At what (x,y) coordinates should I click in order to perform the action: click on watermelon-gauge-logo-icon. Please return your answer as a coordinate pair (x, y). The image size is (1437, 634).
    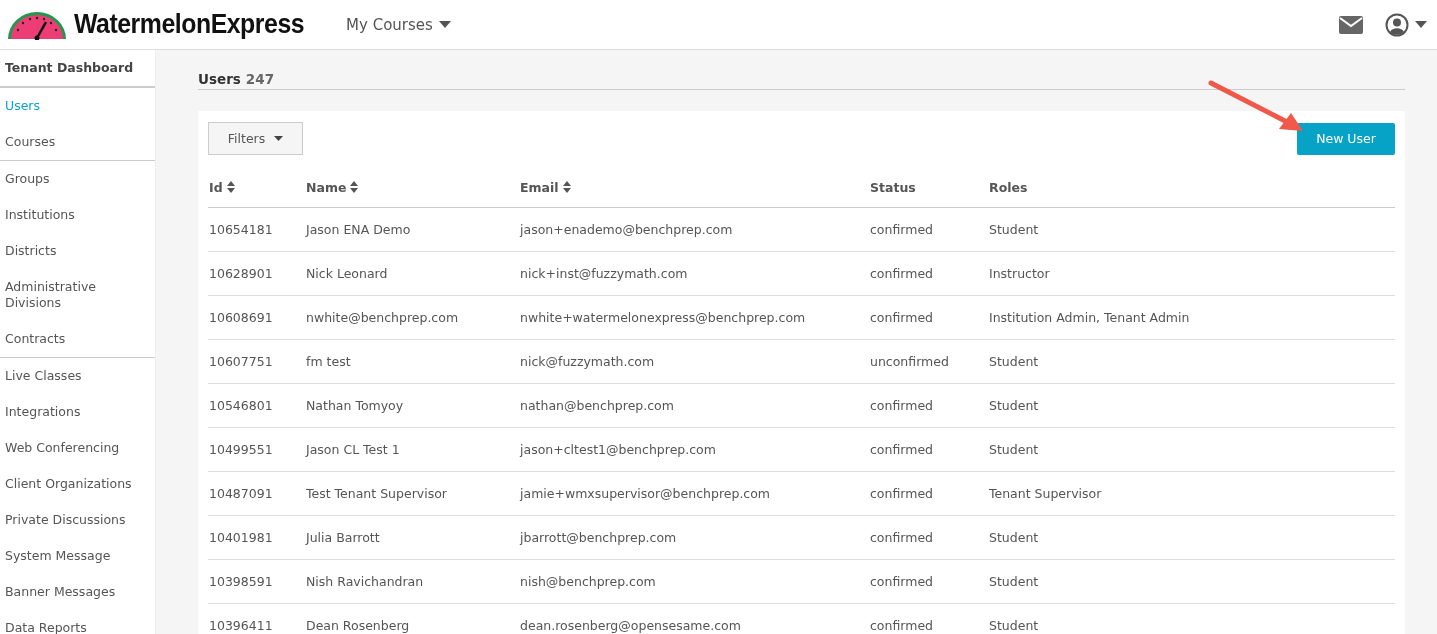
    Looking at the image, I should click on (37, 24).